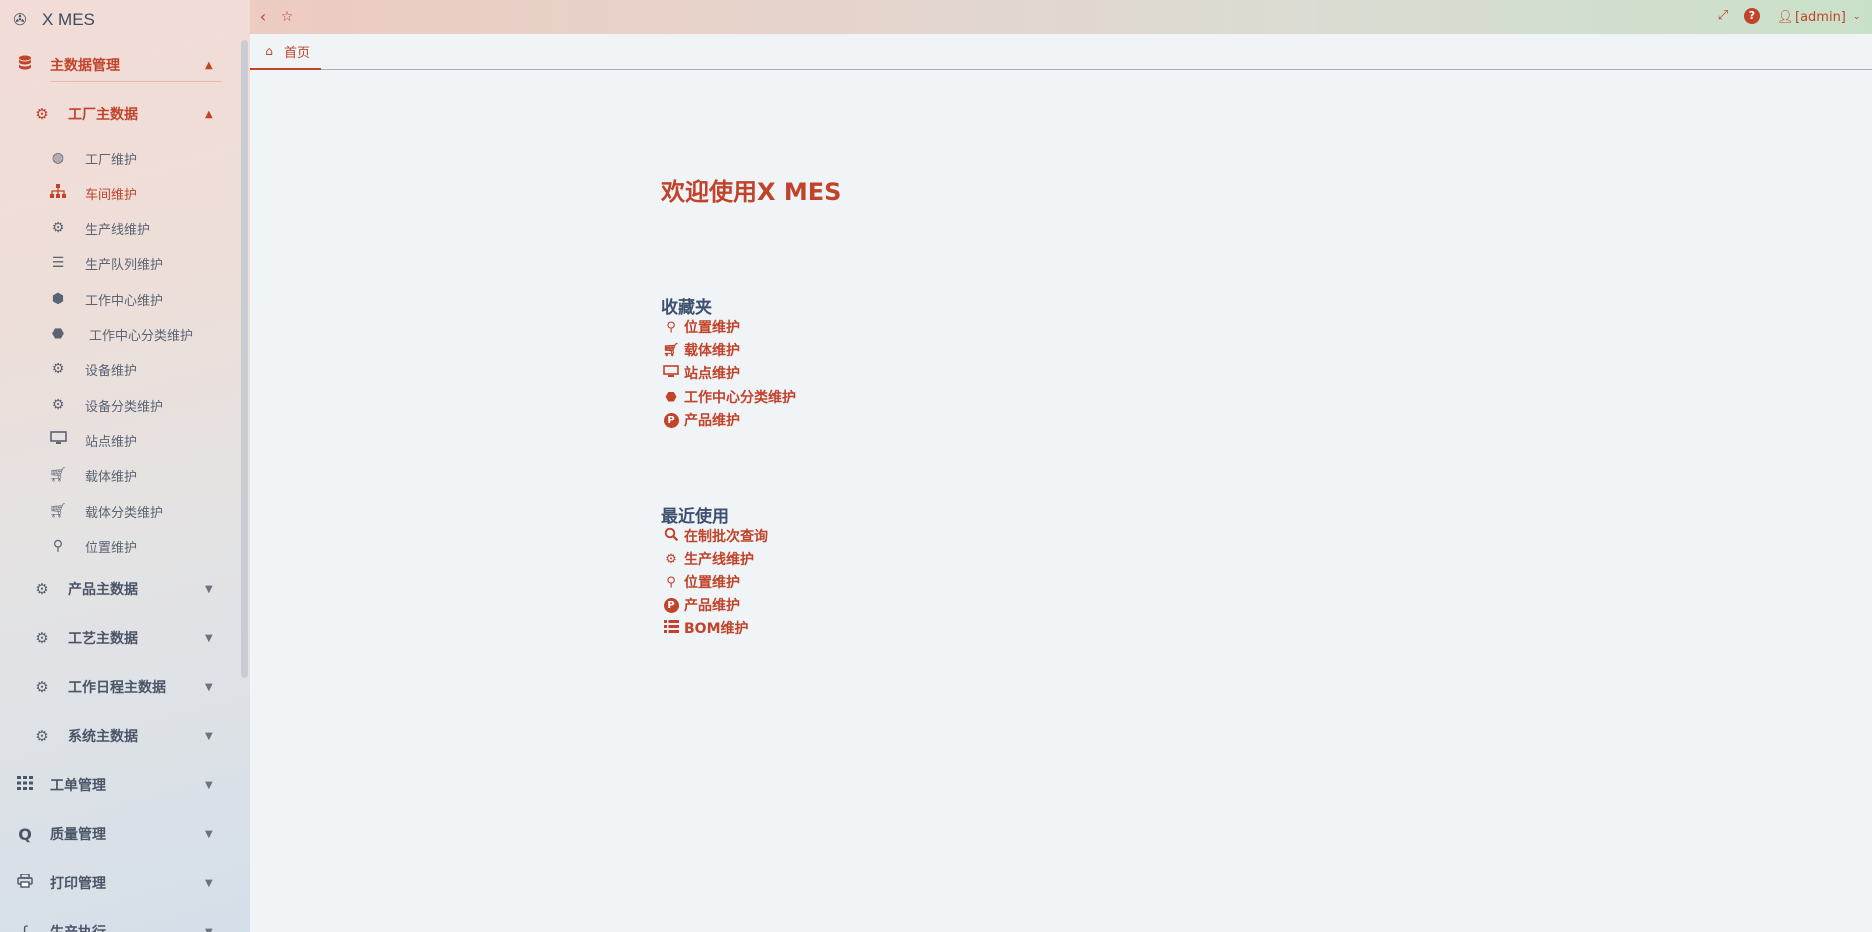 This screenshot has height=932, width=1872. I want to click on sidebar-subgroup-work-calendar: ⚙ 工作日程主数据 ▼, so click(115, 687).